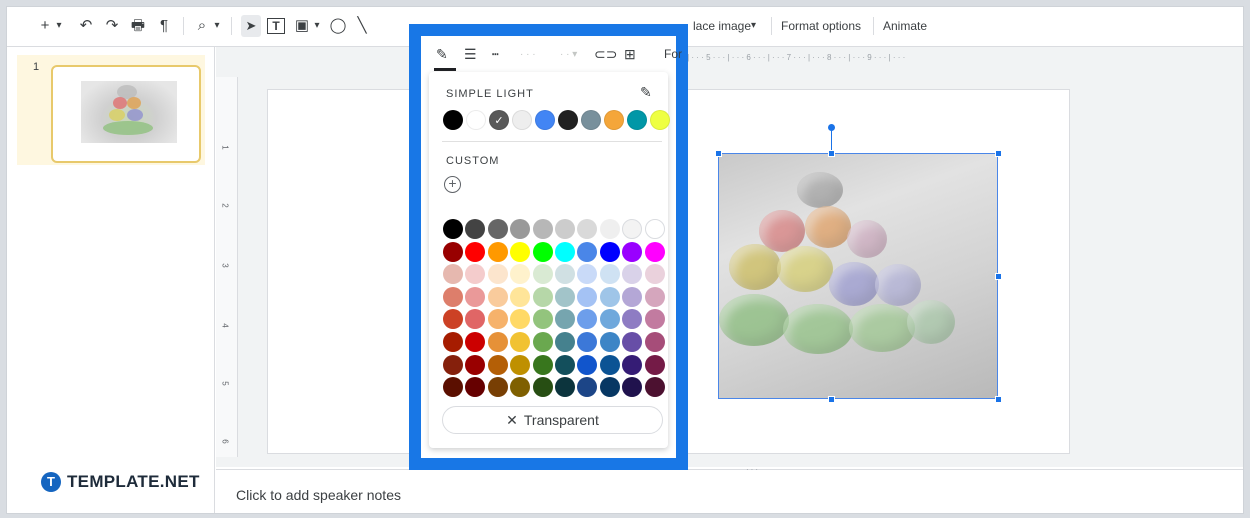  Describe the element at coordinates (45, 26) in the screenshot. I see `new-slide-button: +` at that location.